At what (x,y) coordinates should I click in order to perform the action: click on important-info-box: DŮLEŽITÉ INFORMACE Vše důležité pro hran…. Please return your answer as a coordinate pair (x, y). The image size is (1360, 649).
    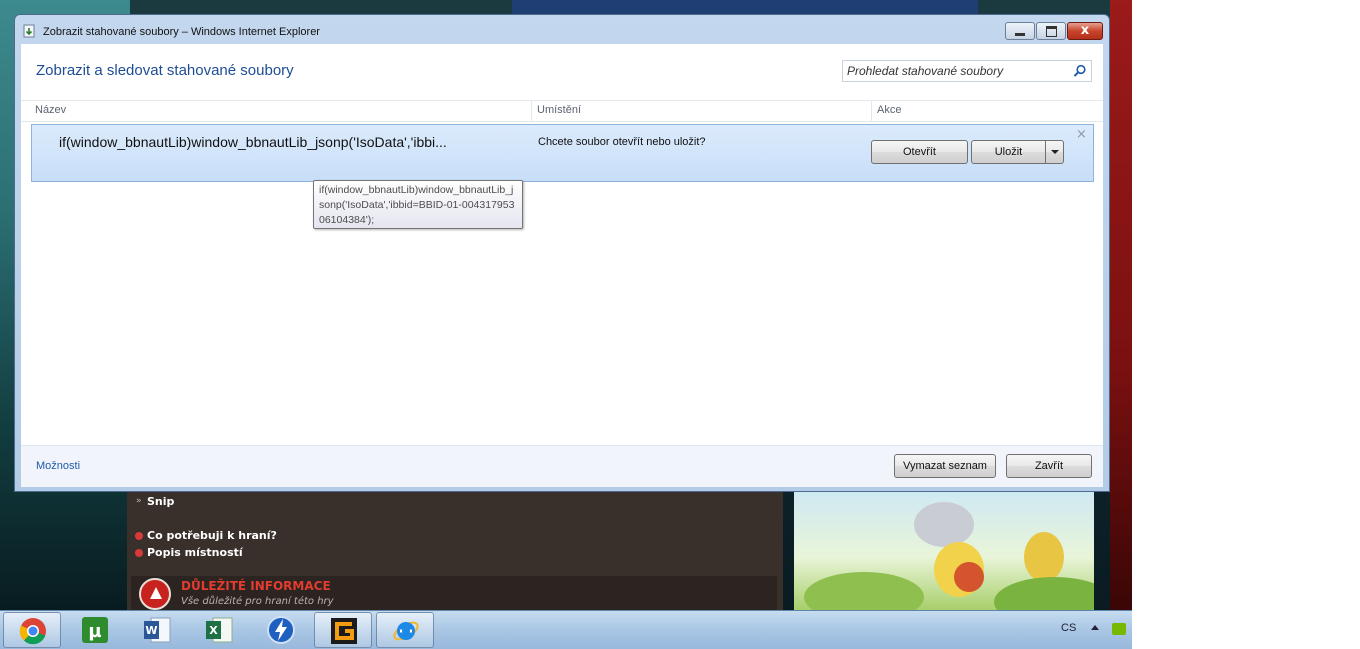
    Looking at the image, I should click on (454, 593).